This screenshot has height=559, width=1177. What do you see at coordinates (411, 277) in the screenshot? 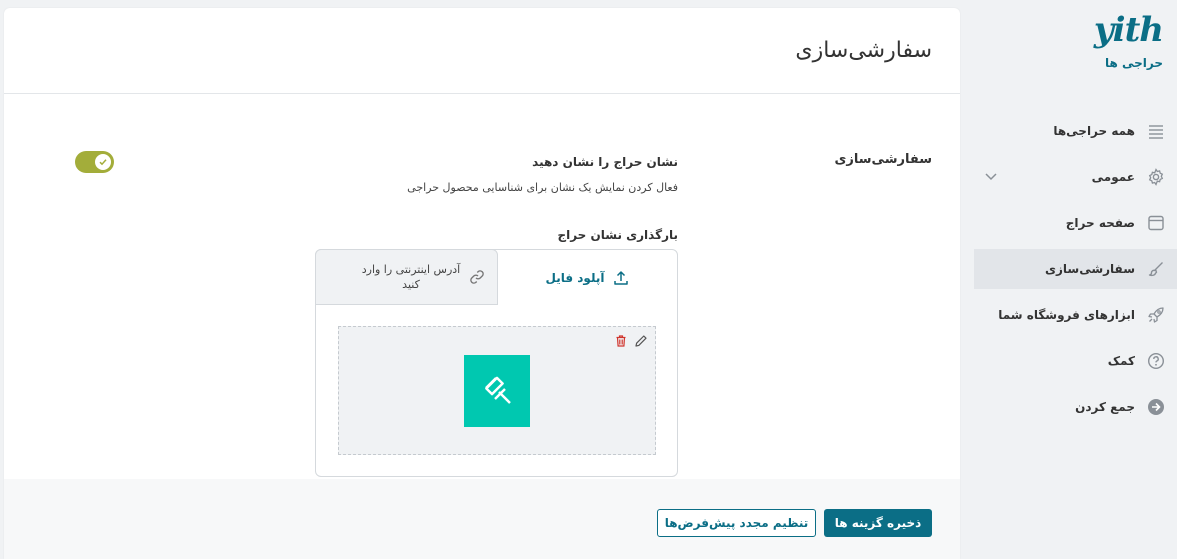
I see `tab-enter-url-label: آدرس اینترنتی را وارد کنید` at bounding box center [411, 277].